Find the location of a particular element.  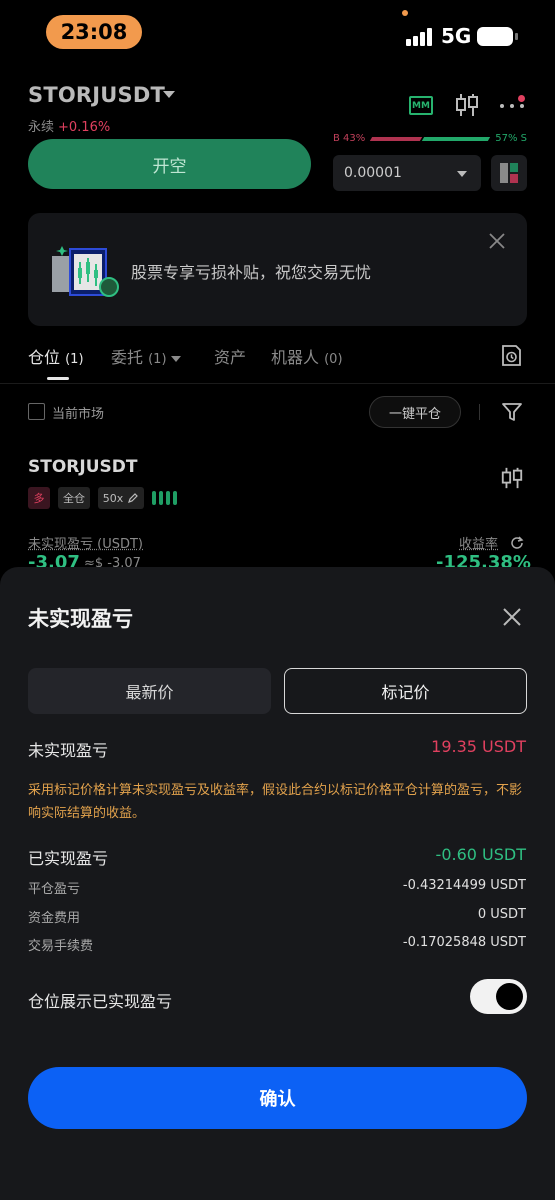

contract-type: 永续 is located at coordinates (41, 127).